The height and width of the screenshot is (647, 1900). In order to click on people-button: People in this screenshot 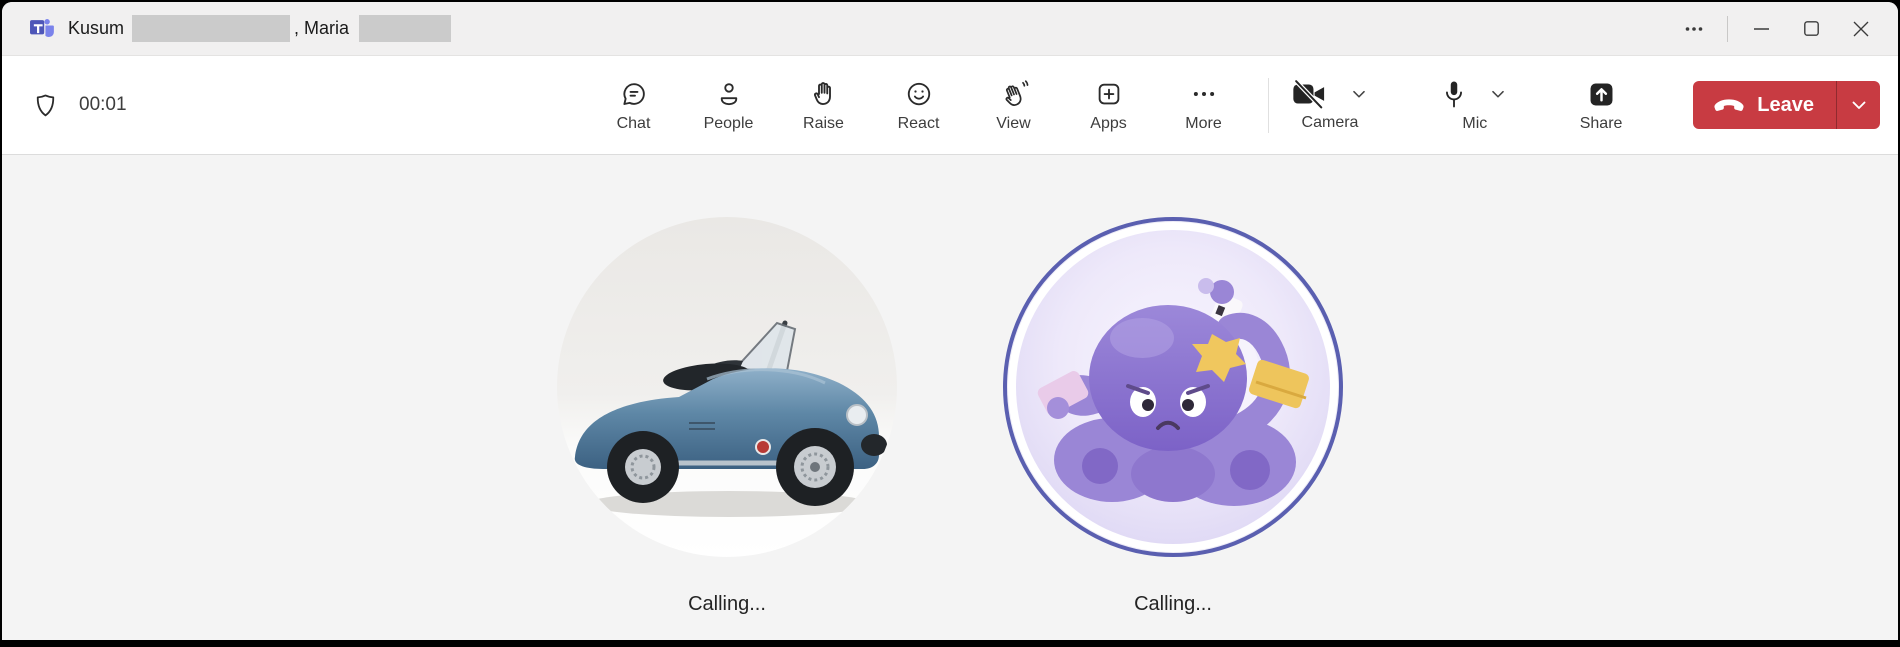, I will do `click(728, 105)`.